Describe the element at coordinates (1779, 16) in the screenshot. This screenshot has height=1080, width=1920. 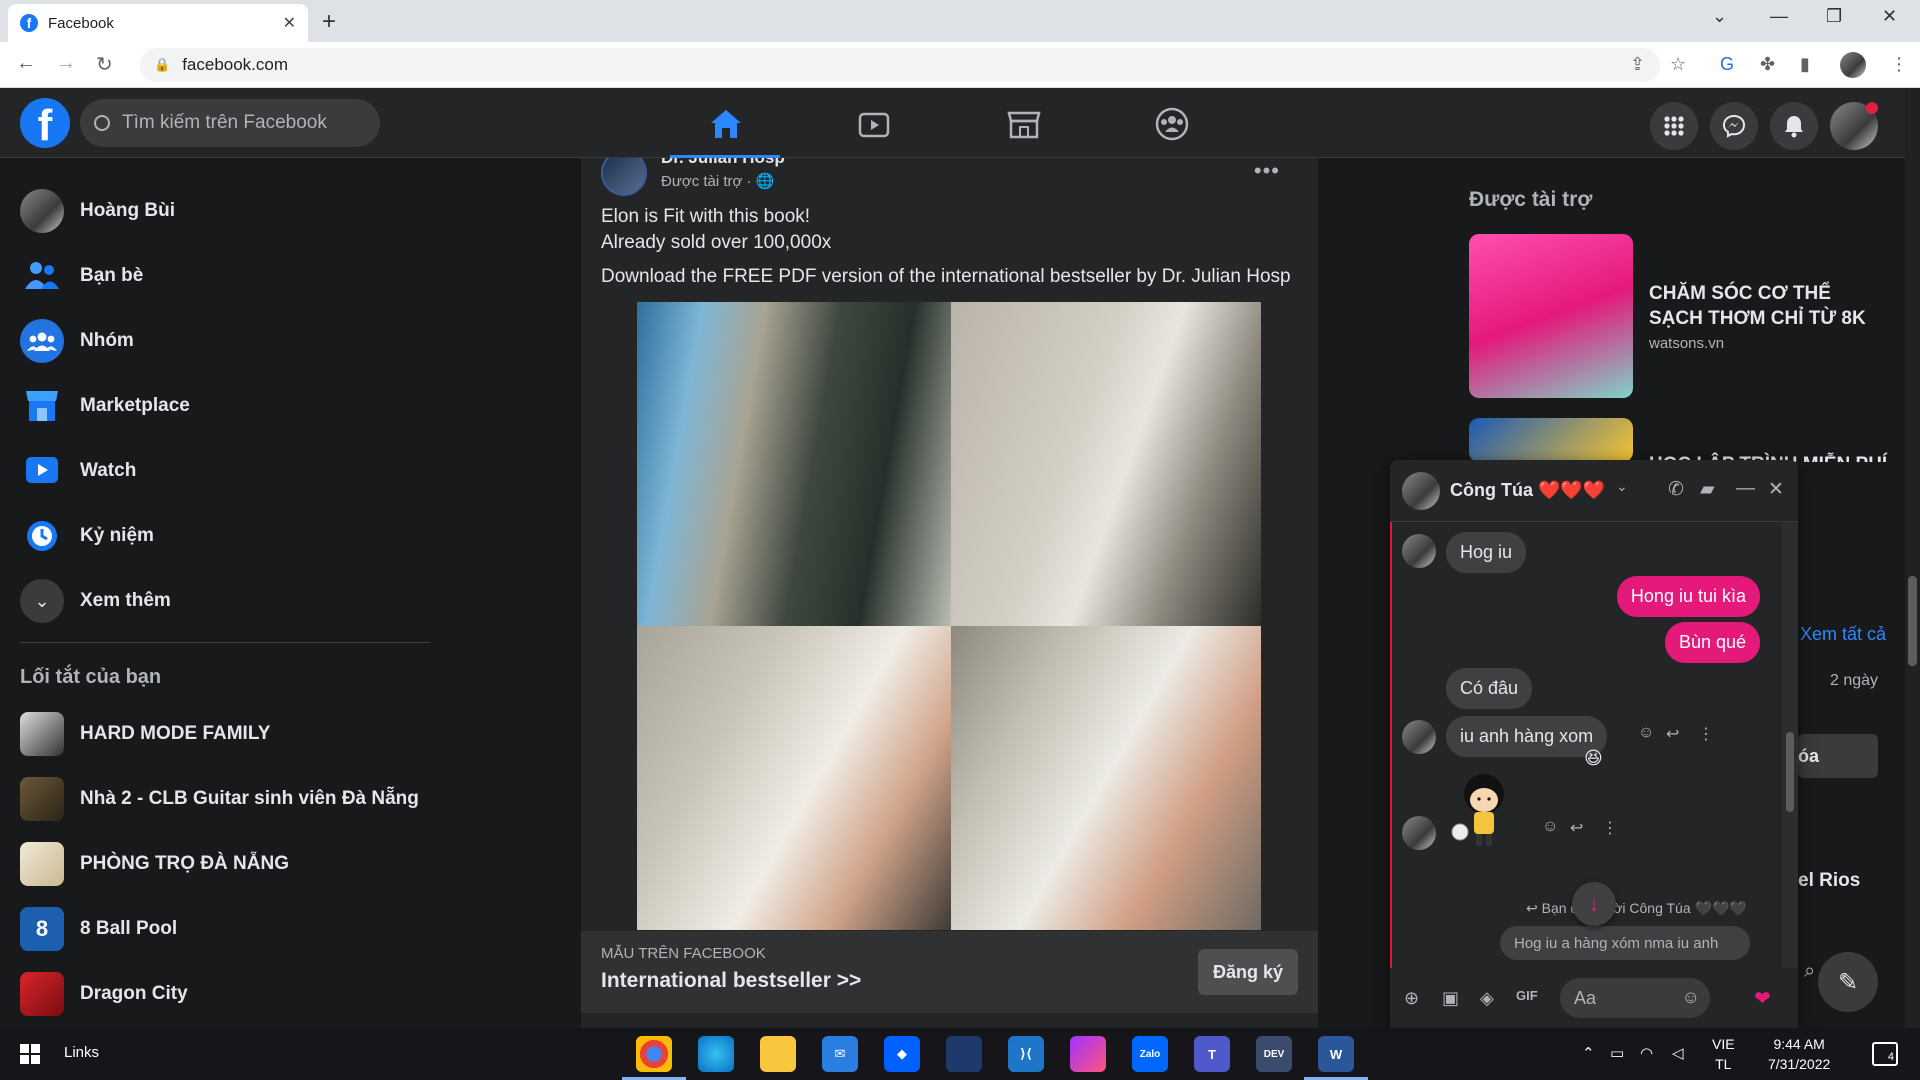
I see `minimize-window-icon: —` at that location.